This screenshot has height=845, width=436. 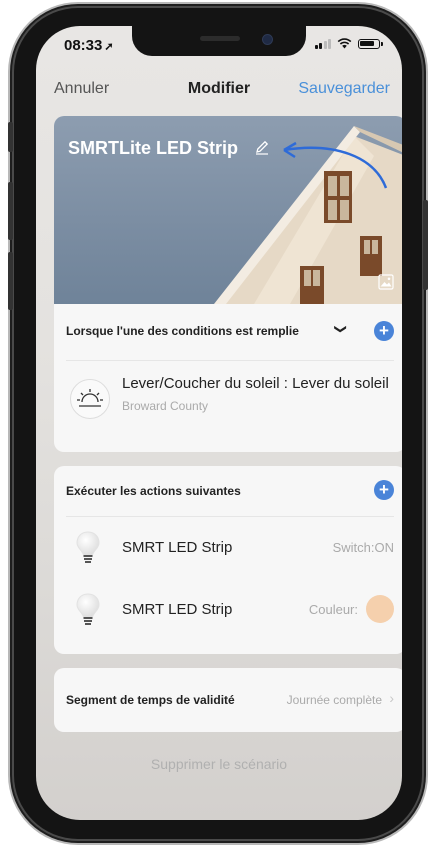 What do you see at coordinates (425, 245) in the screenshot?
I see `power-button` at bounding box center [425, 245].